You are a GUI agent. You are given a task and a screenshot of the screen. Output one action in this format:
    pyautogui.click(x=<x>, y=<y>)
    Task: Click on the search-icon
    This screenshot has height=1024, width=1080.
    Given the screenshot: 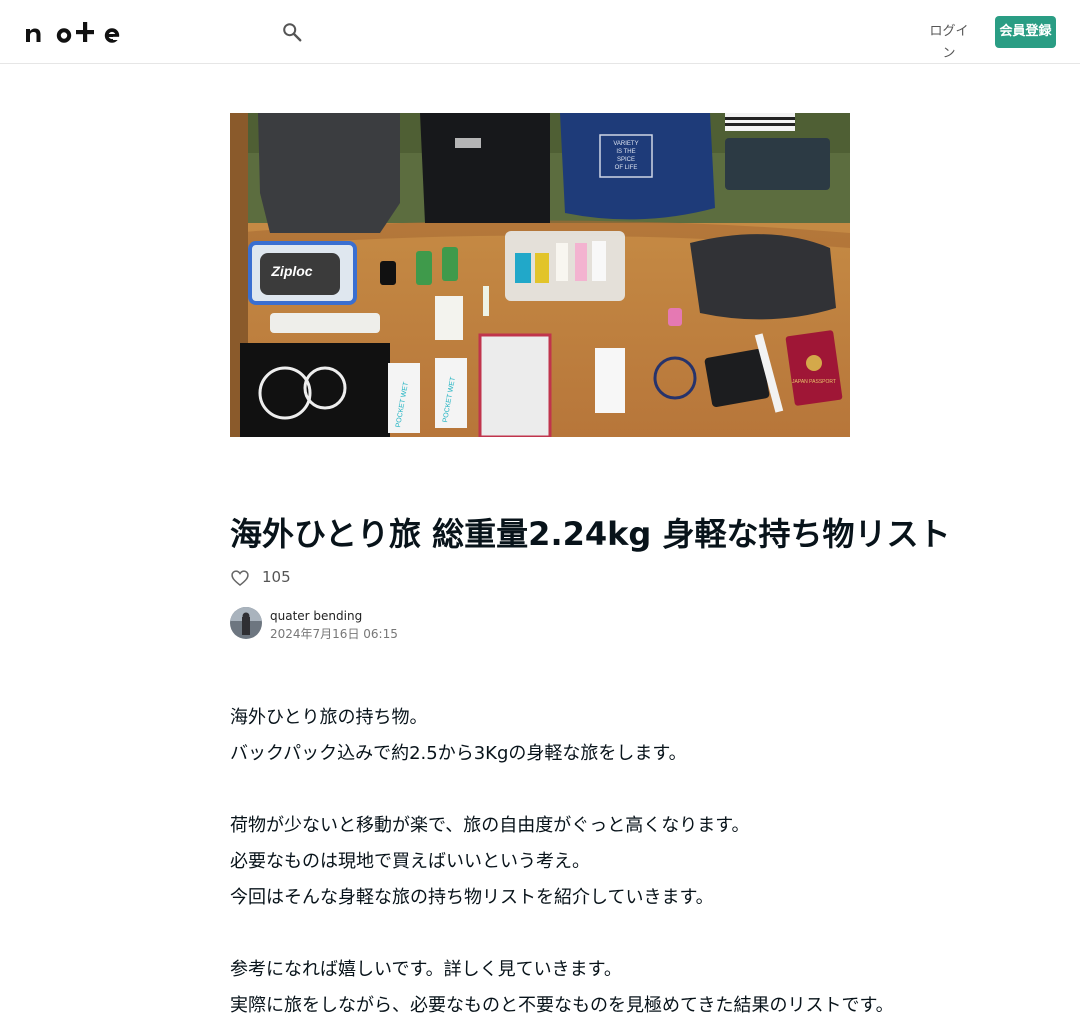 What is the action you would take?
    pyautogui.click(x=292, y=32)
    